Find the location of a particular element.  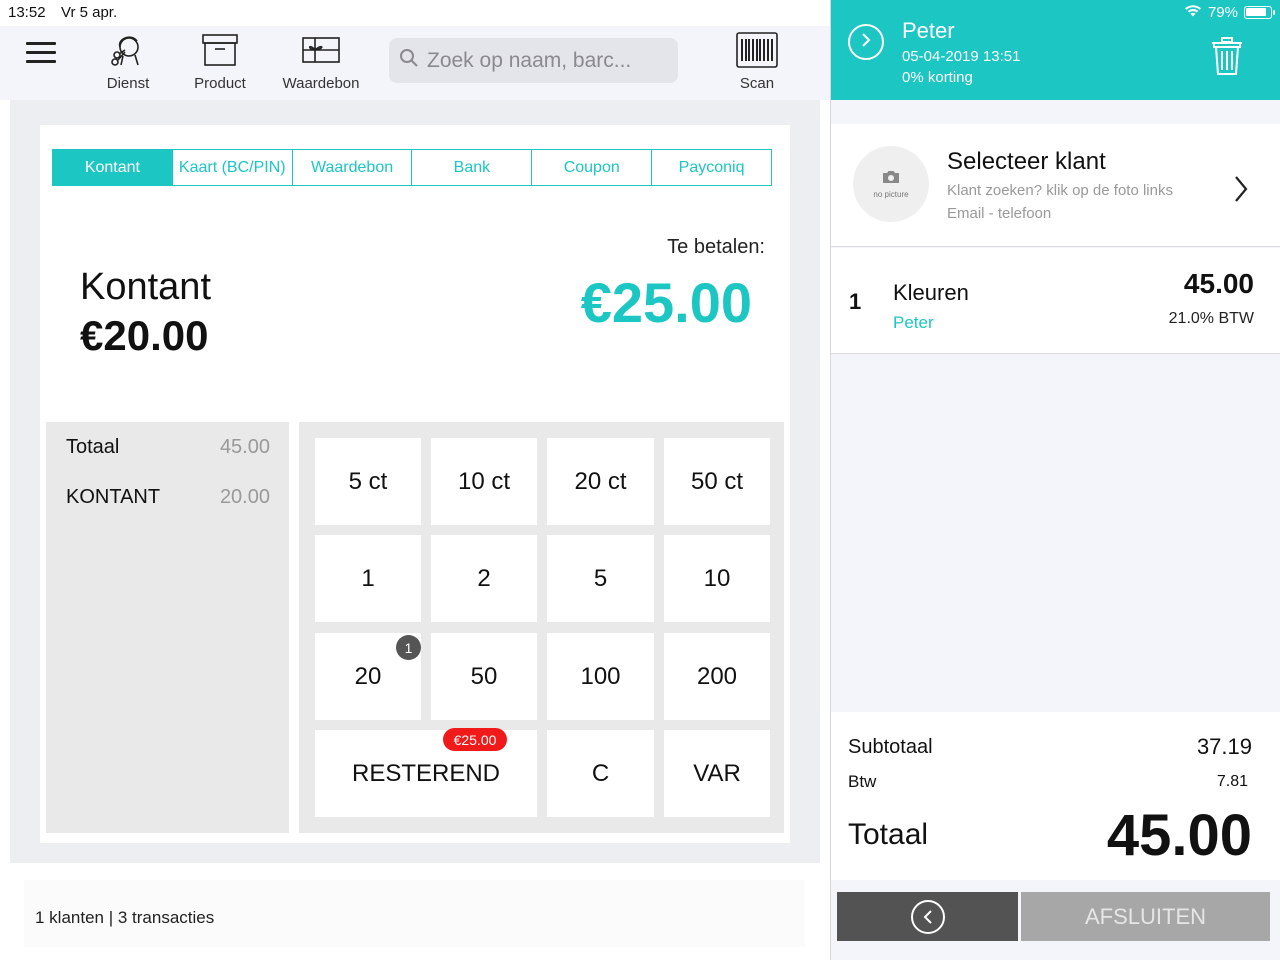

camera-icon is located at coordinates (891, 178).